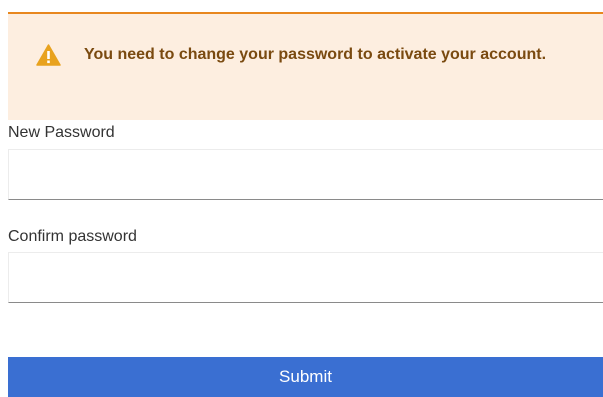 The height and width of the screenshot is (397, 603). Describe the element at coordinates (72, 236) in the screenshot. I see `confirm-password-label: Confirm password` at that location.